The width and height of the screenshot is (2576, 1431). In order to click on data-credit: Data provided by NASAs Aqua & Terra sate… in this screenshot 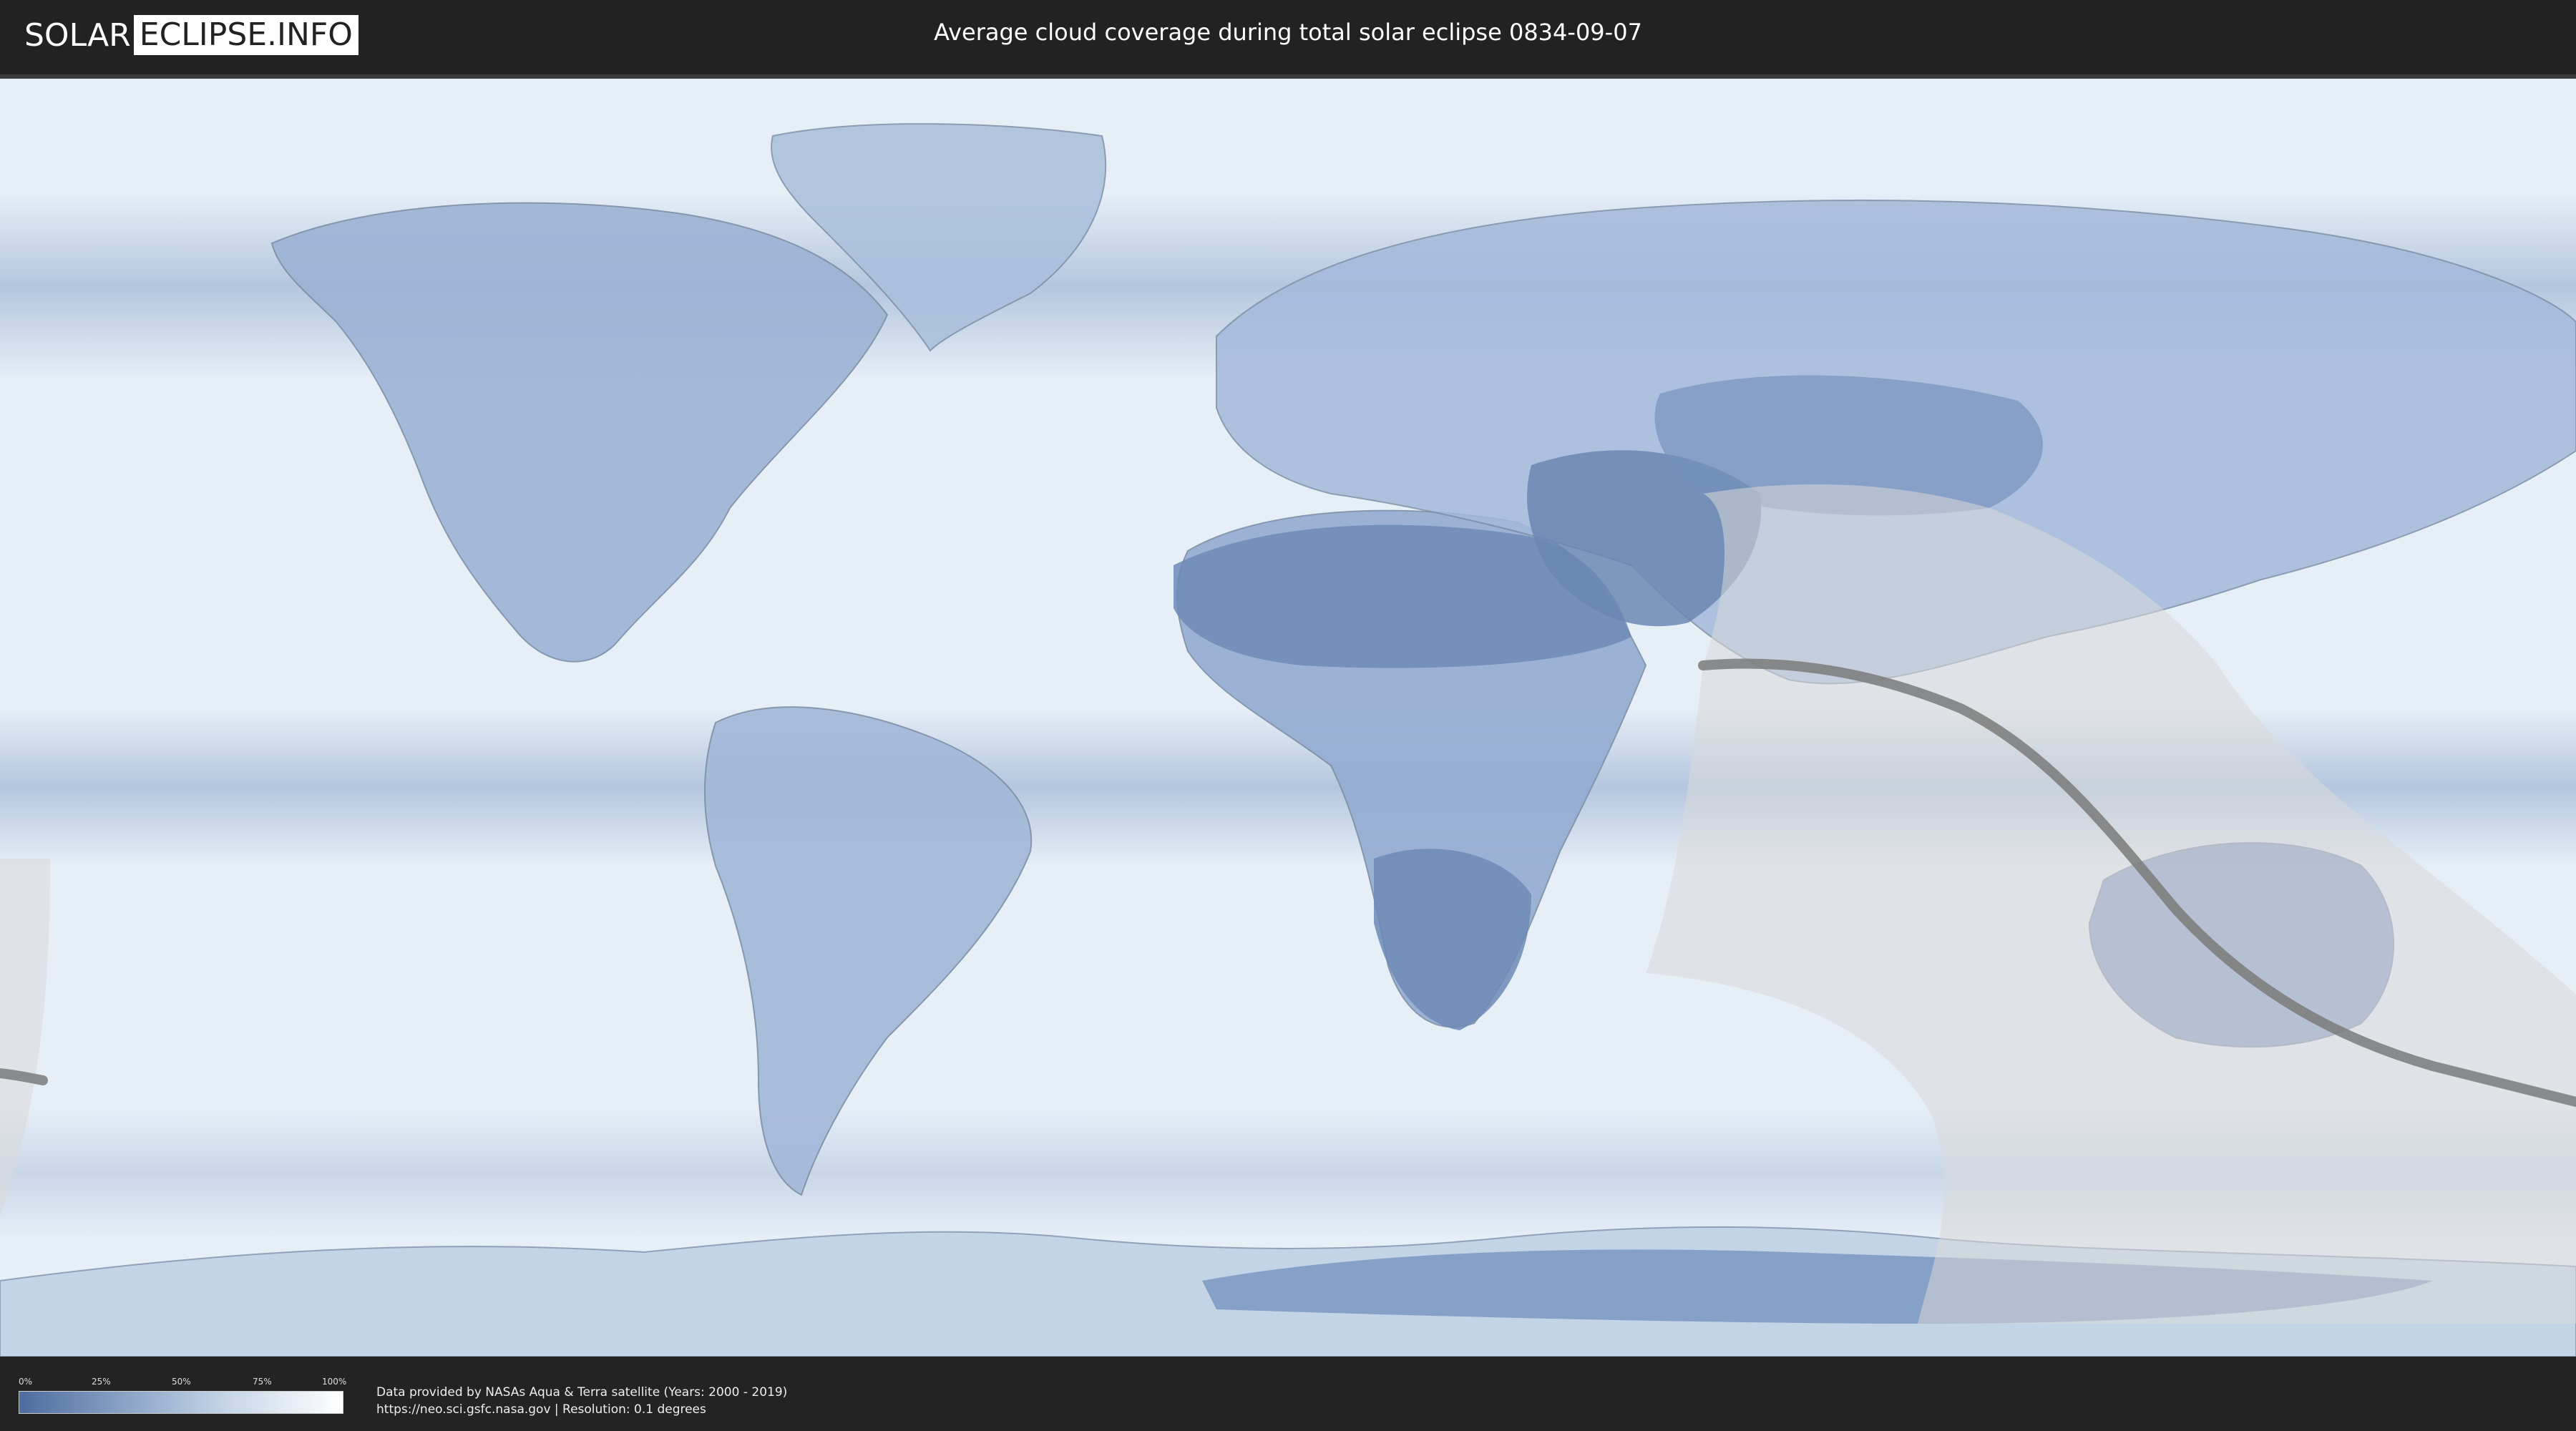, I will do `click(582, 1392)`.